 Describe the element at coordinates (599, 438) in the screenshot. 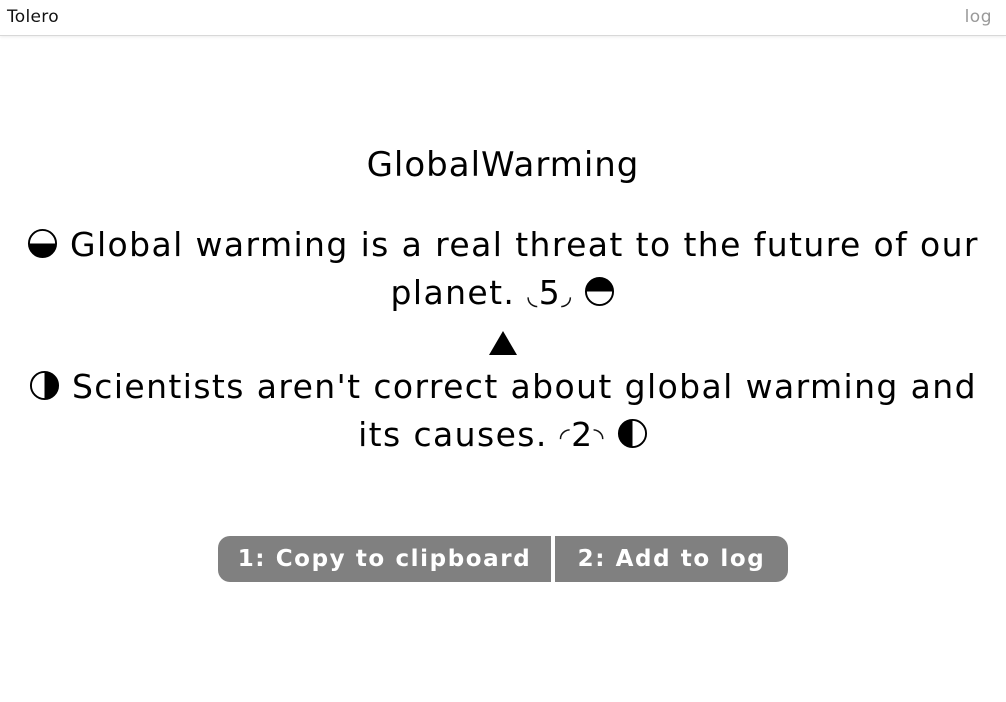

I see `score-bracket-right: ◝` at that location.